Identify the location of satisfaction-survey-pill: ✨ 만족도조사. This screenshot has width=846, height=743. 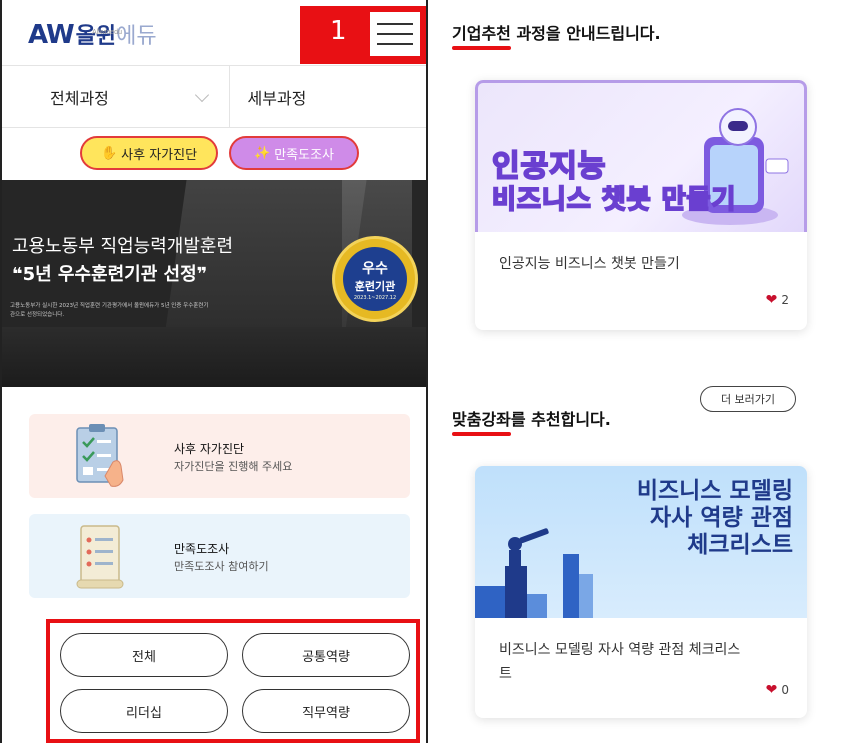
(294, 153).